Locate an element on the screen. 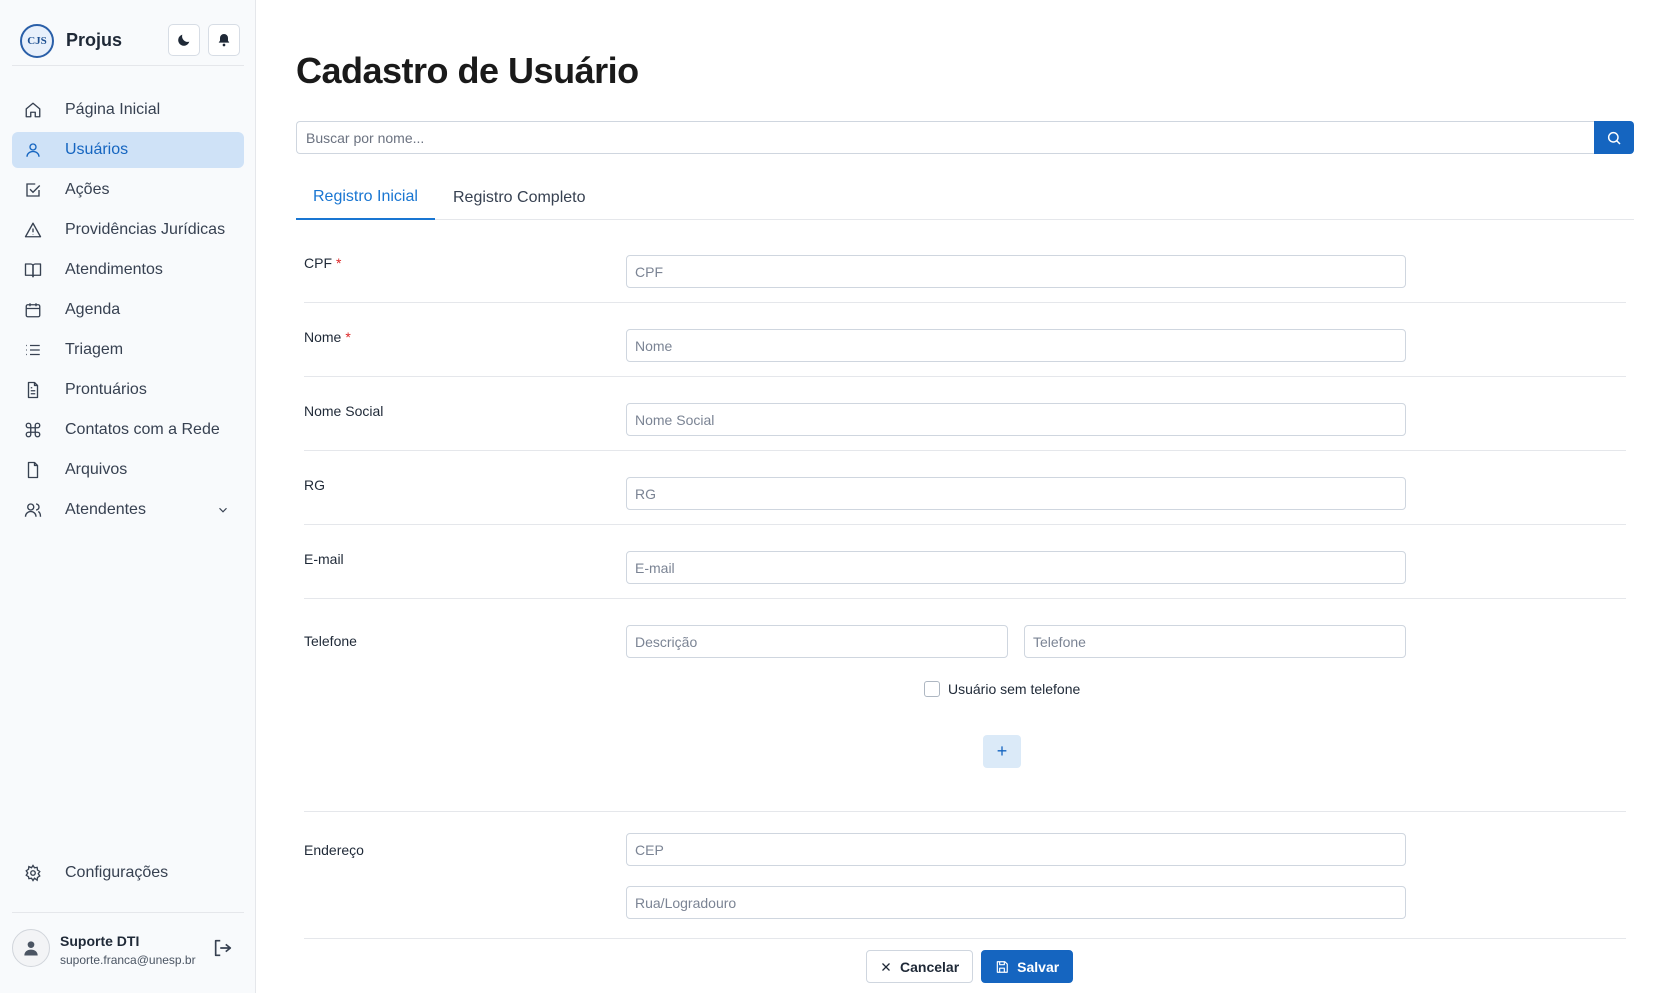  calendar-icon is located at coordinates (33, 310).